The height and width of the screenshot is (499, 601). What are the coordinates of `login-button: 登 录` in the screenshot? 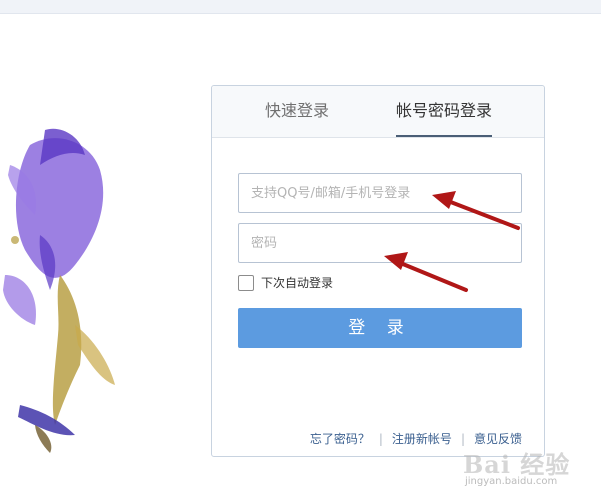 It's located at (380, 328).